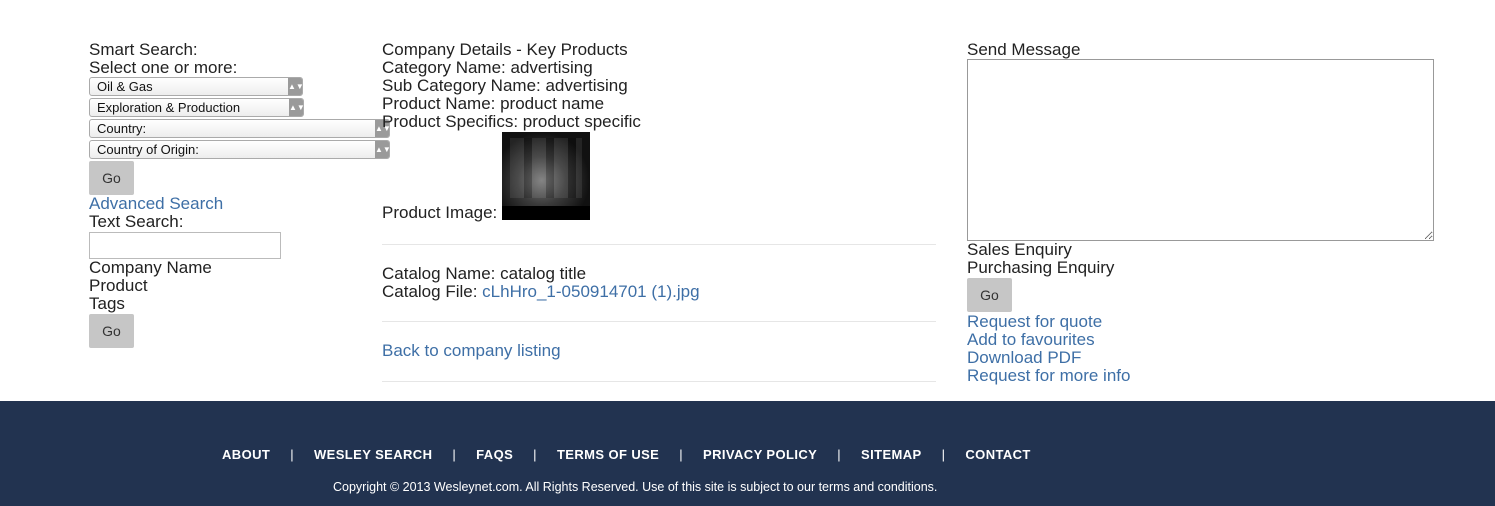 The height and width of the screenshot is (506, 1495). What do you see at coordinates (484, 273) in the screenshot?
I see `catalog-name: Catalog Name: catalog title` at bounding box center [484, 273].